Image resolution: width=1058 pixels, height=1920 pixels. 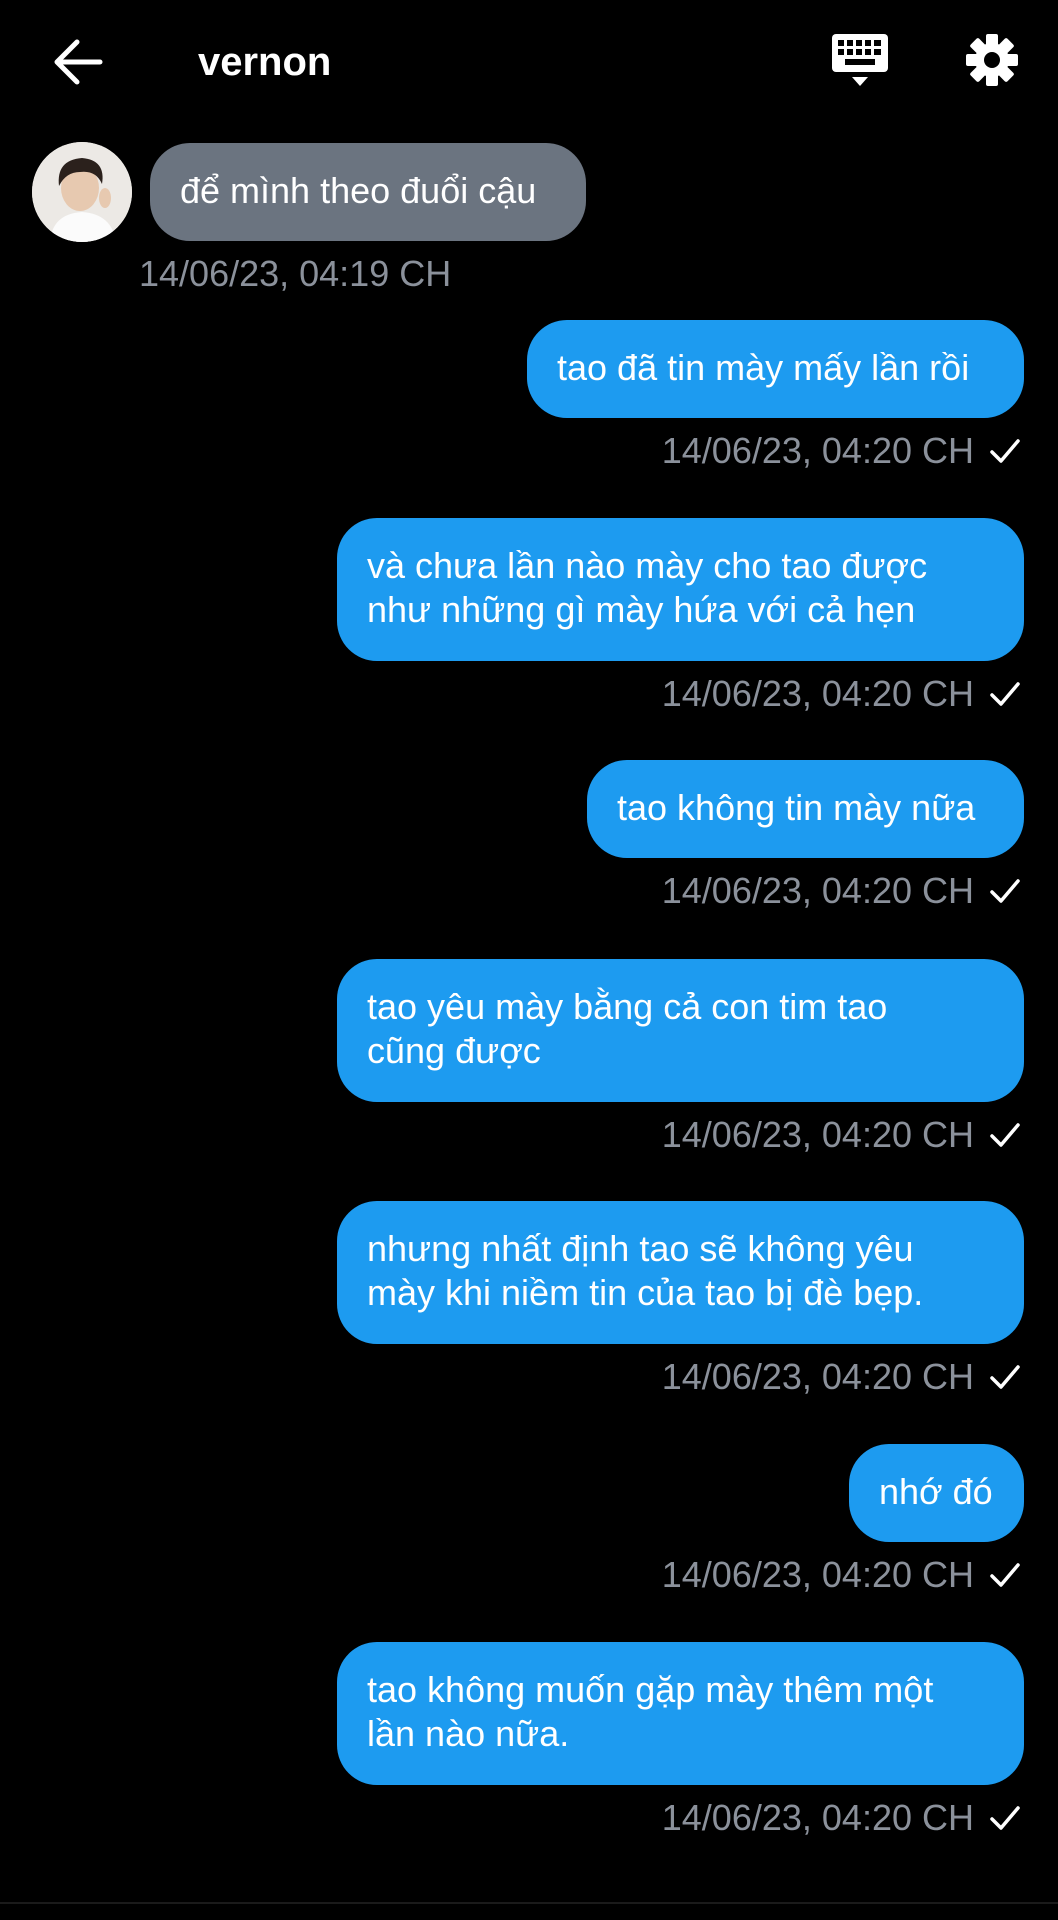 I want to click on message-bubble-incoming: để mình theo đuổi cậu, so click(x=368, y=192).